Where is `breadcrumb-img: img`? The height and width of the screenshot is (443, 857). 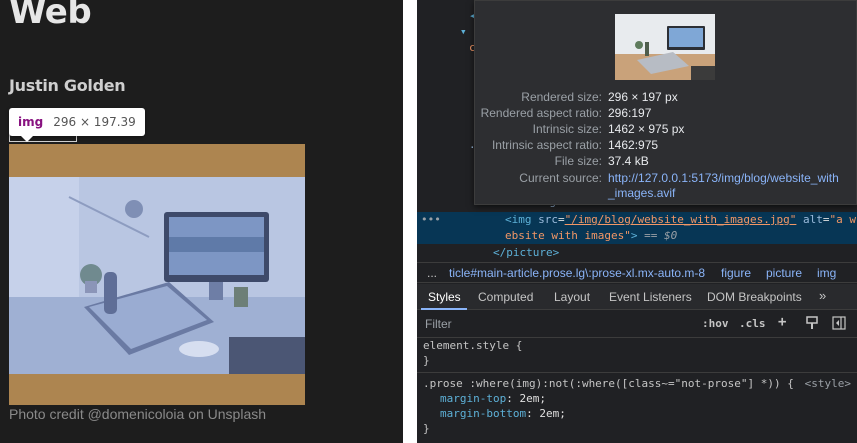
breadcrumb-img: img is located at coordinates (826, 273).